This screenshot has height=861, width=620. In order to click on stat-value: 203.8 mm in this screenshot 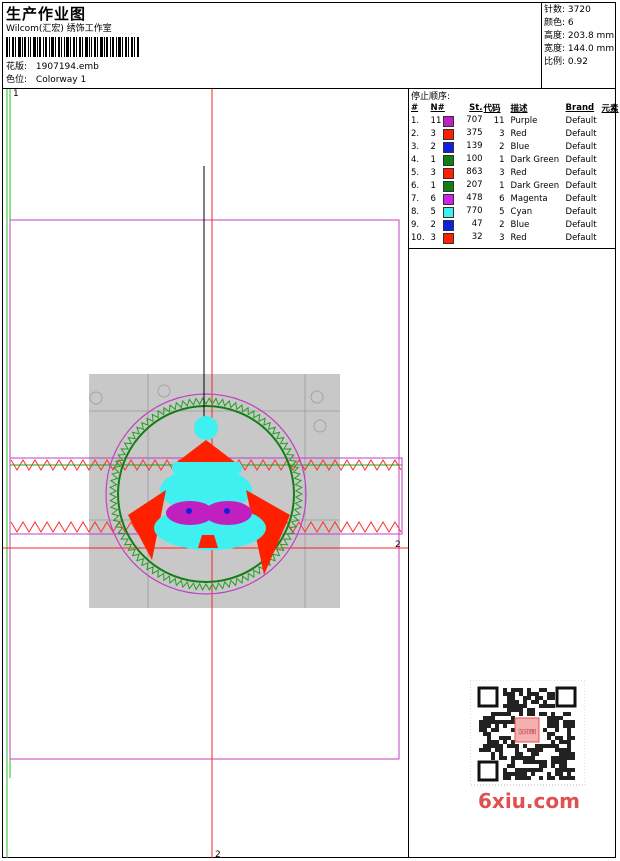, I will do `click(591, 36)`.